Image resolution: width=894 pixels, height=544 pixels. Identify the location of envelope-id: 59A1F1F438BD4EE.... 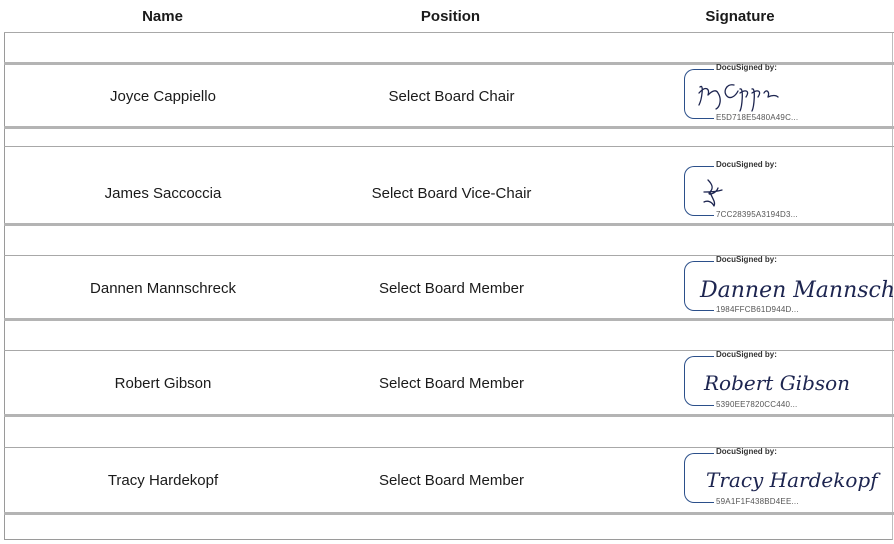
(757, 501).